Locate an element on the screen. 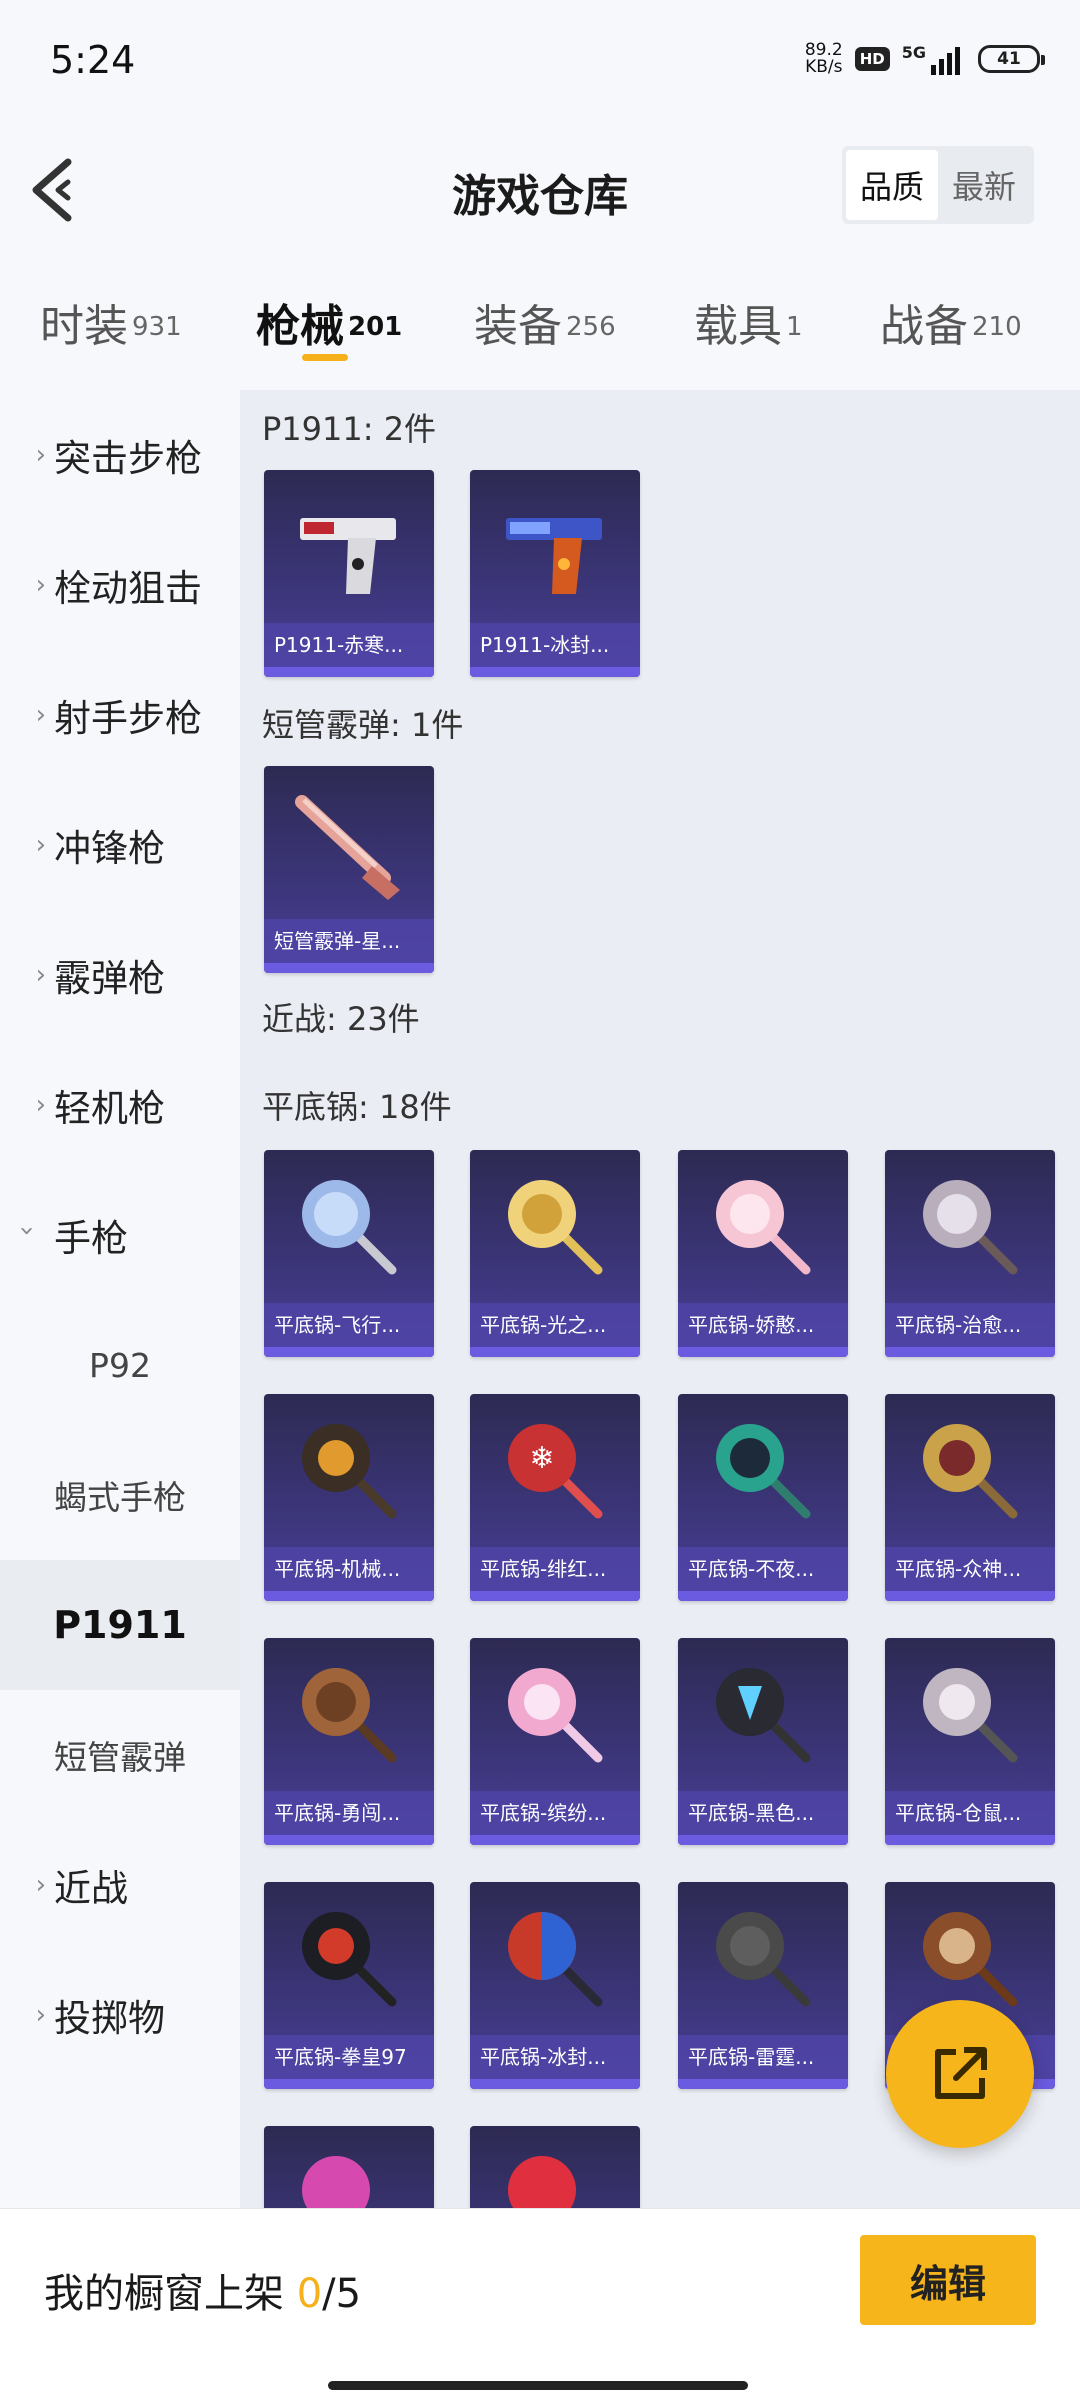 Image resolution: width=1080 pixels, height=2400 pixels. sidebar-item-label: 栓动狙击 is located at coordinates (128, 588).